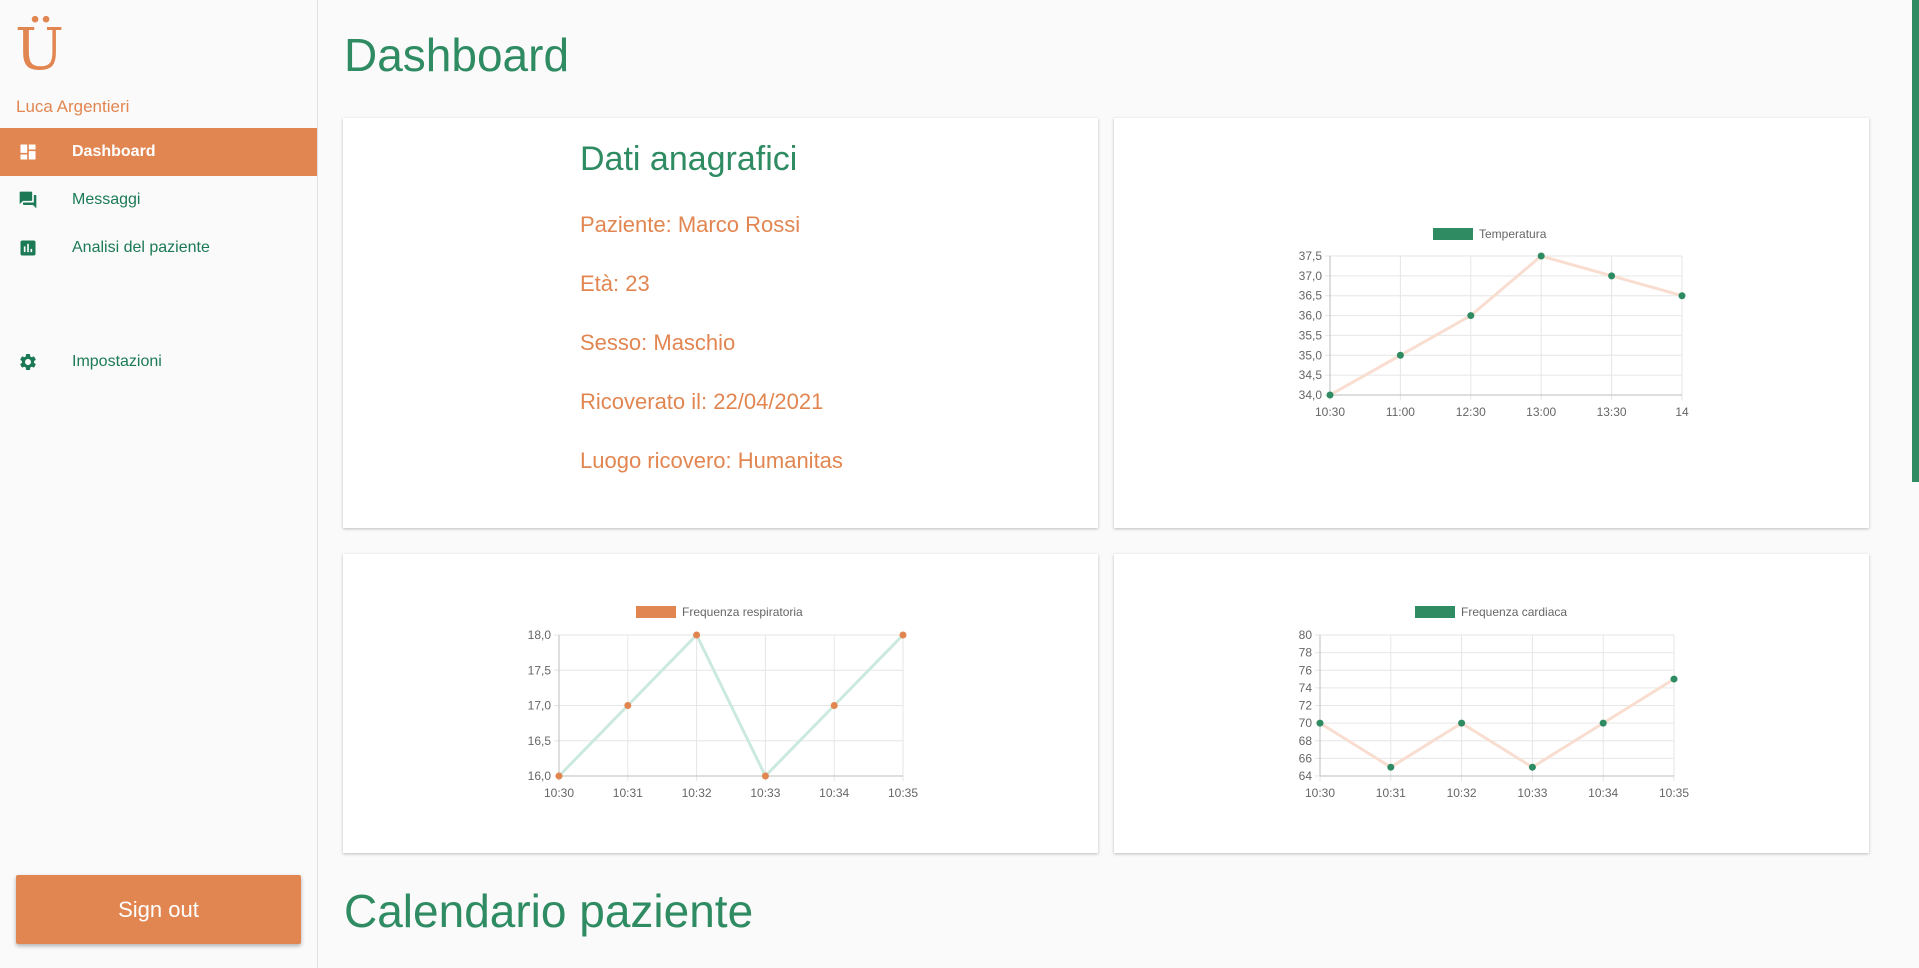  Describe the element at coordinates (1311, 316) in the screenshot. I see `y-tick-label: 36,0` at that location.